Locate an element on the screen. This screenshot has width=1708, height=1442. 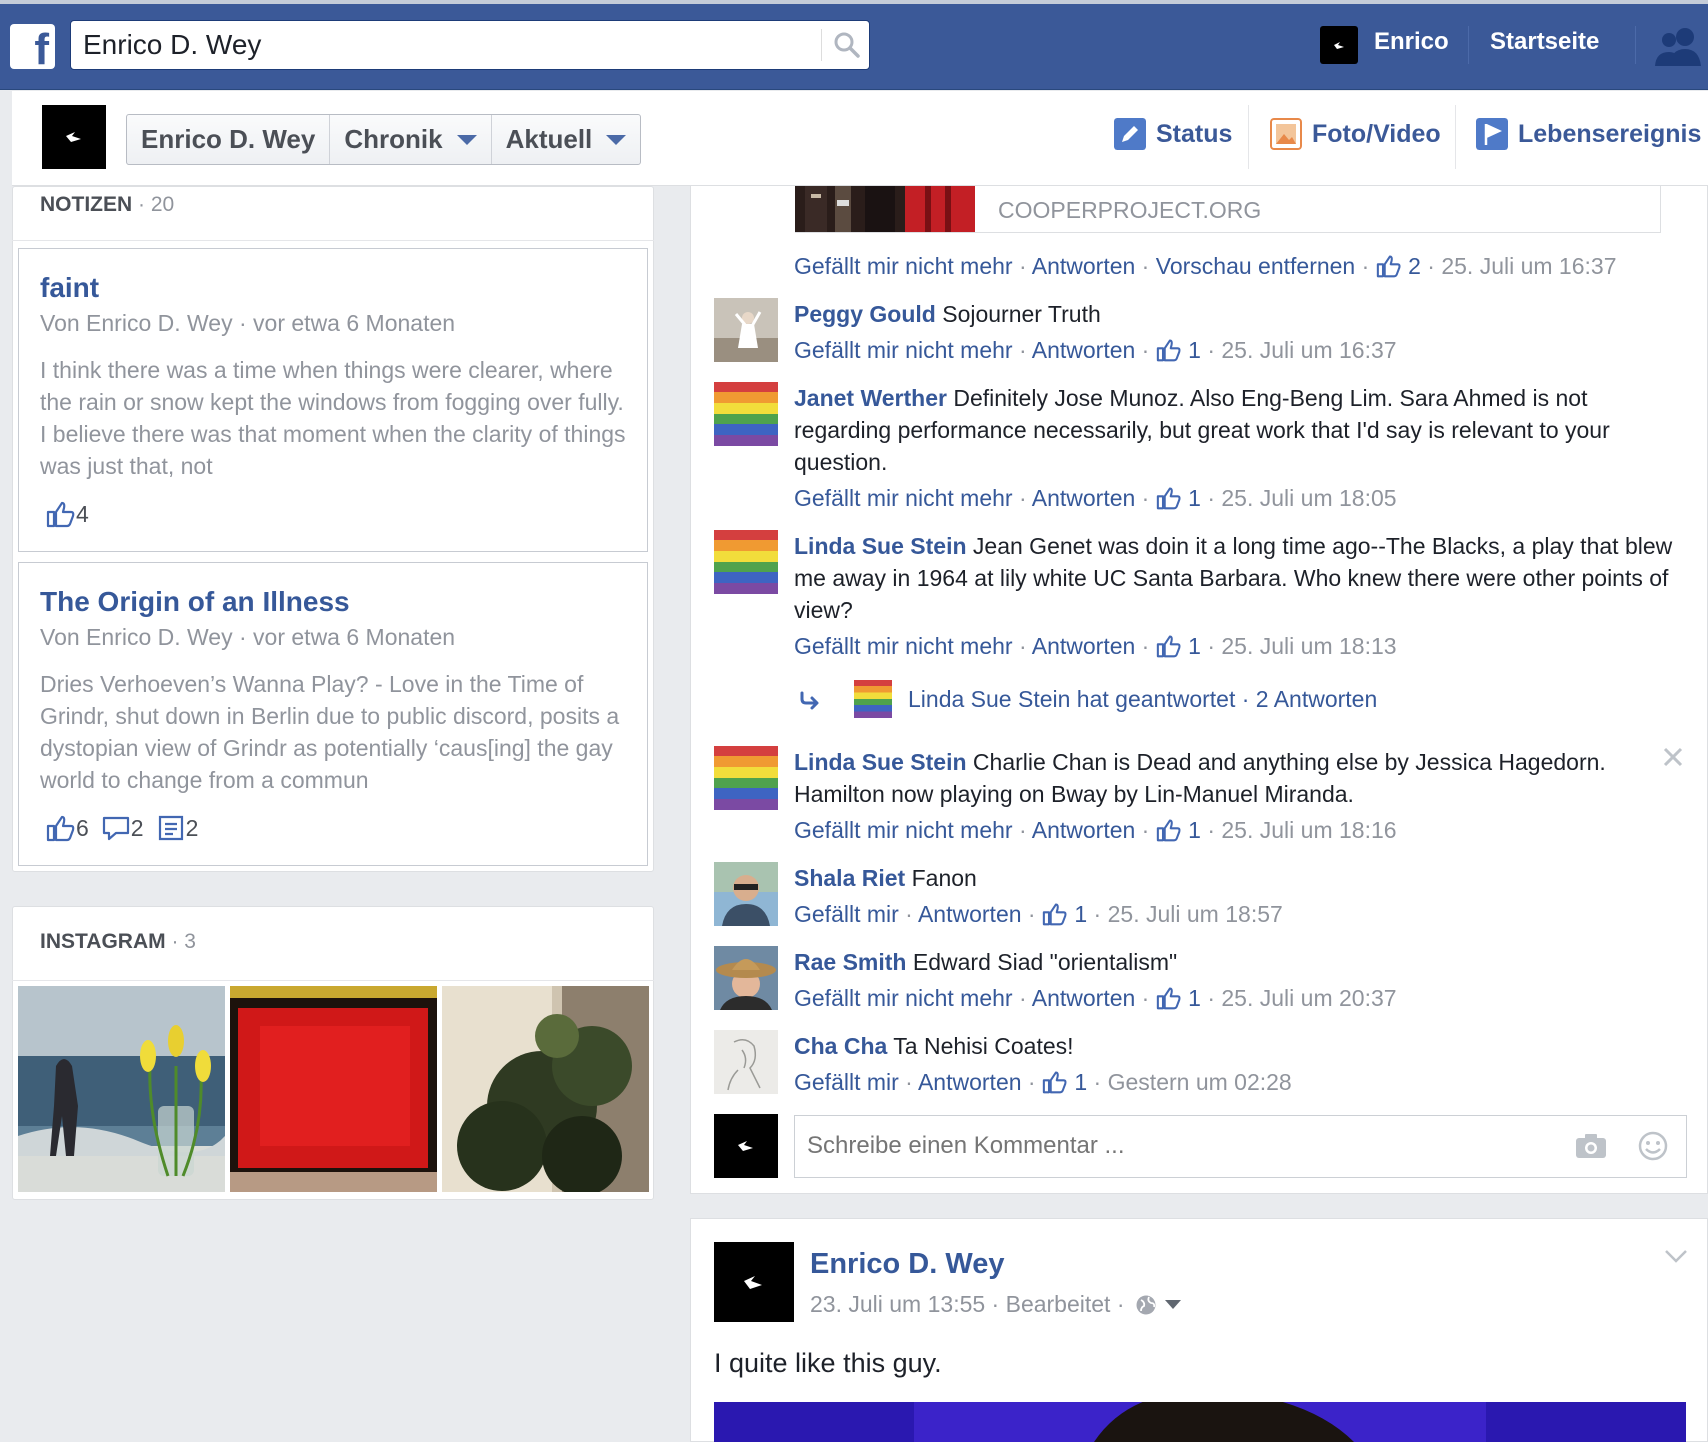
comment-box is located at coordinates (1240, 1146).